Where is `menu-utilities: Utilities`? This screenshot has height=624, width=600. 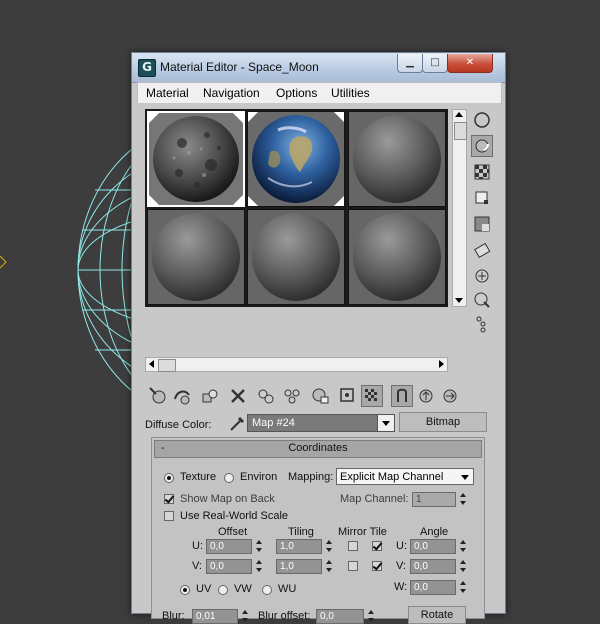
menu-utilities: Utilities is located at coordinates (350, 93).